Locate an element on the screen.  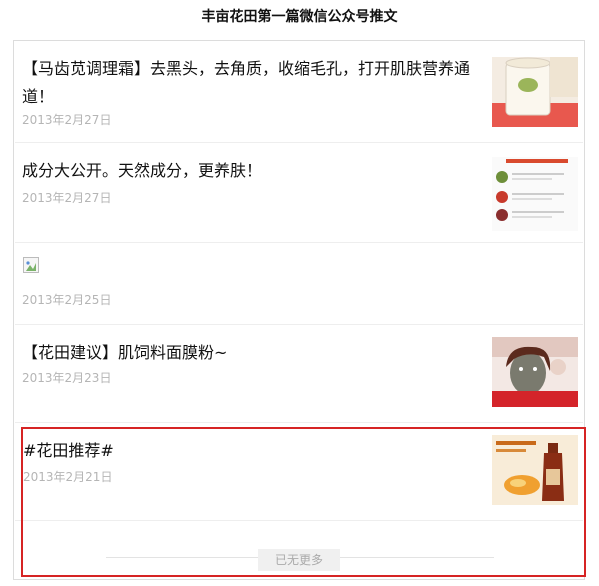
face-mask-thumbnail is located at coordinates (535, 372).